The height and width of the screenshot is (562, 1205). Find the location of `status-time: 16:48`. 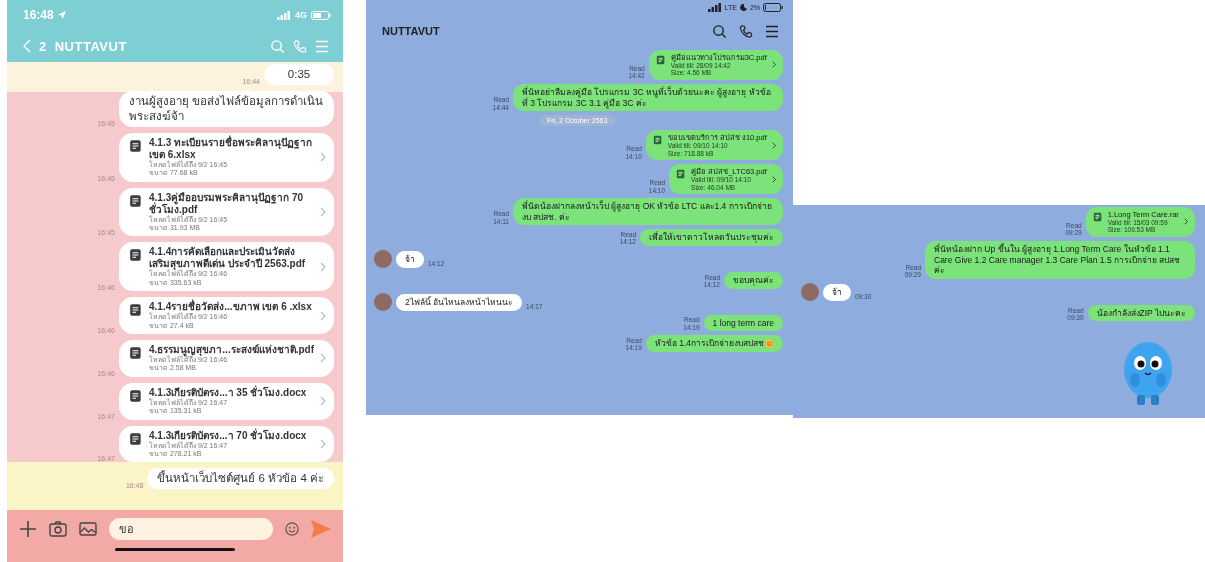

status-time: 16:48 is located at coordinates (38, 15).